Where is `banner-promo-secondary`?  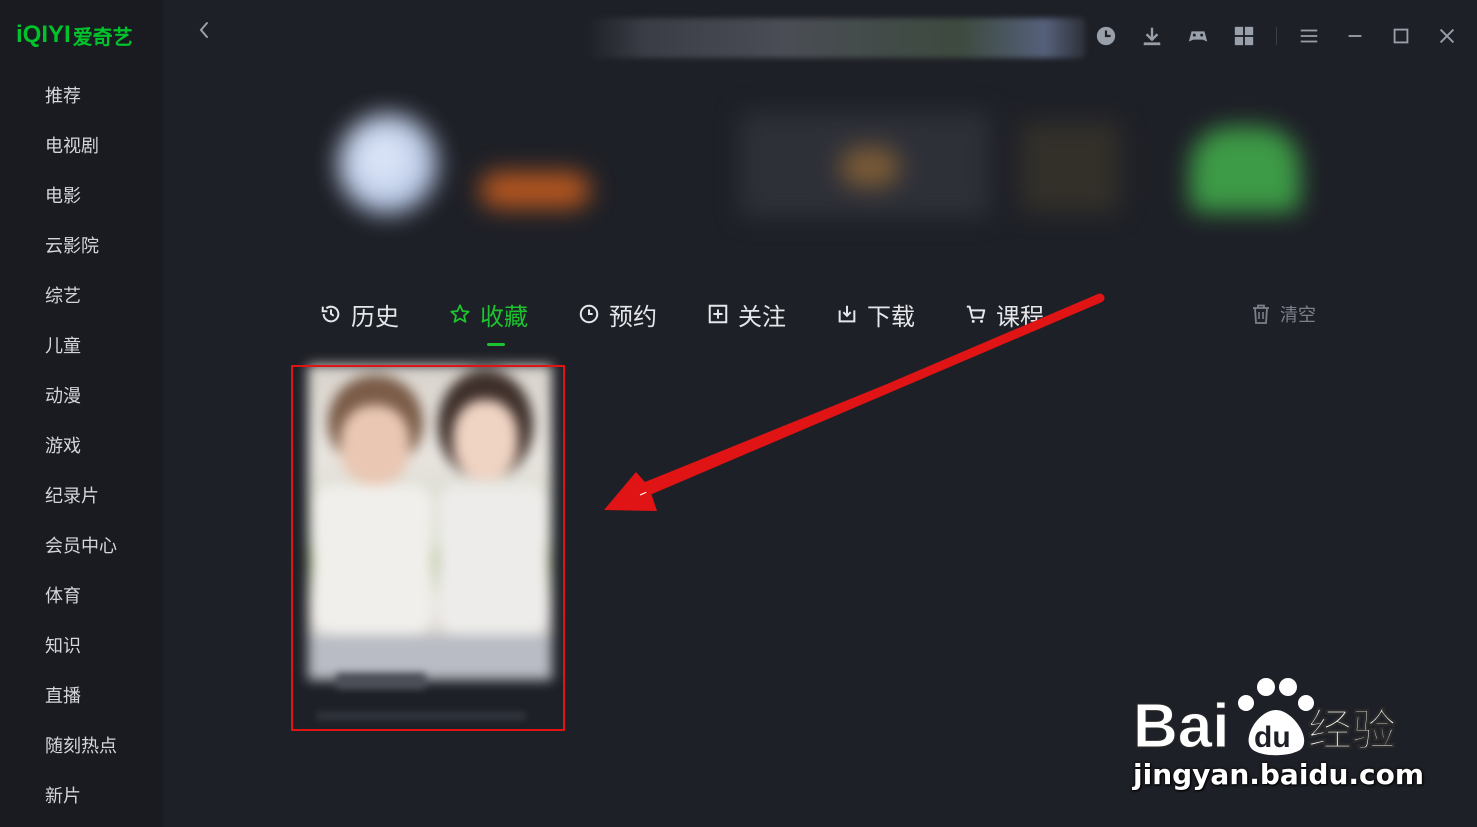 banner-promo-secondary is located at coordinates (1070, 167).